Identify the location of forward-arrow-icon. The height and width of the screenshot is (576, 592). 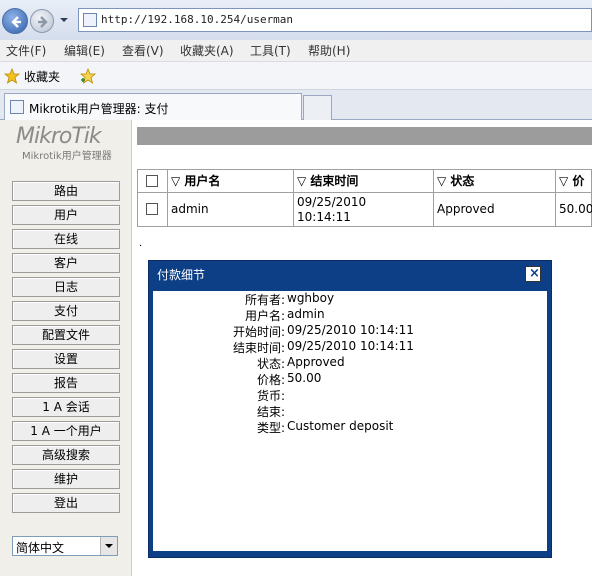
(43, 22).